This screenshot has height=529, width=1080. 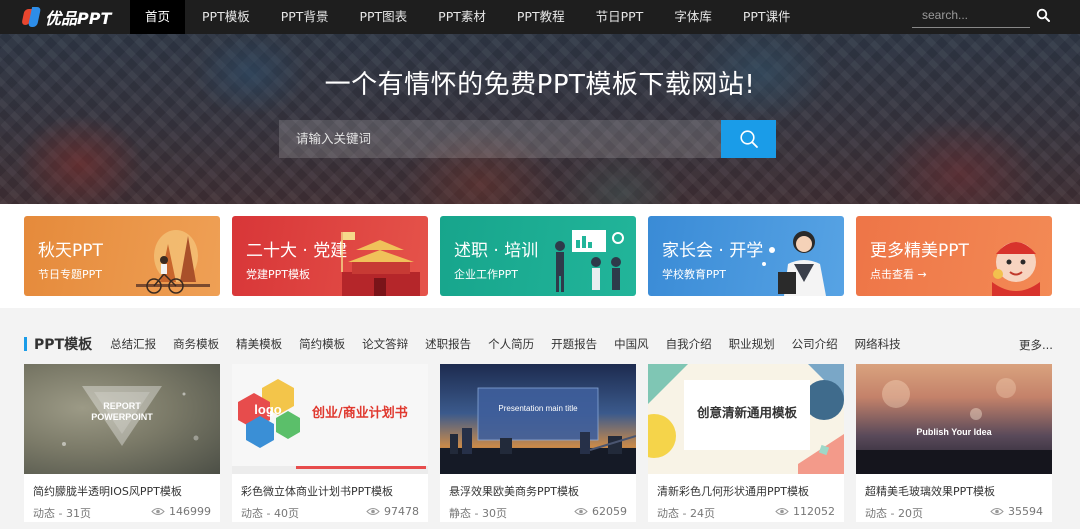 I want to click on category-link: 总结汇报, so click(x=133, y=344).